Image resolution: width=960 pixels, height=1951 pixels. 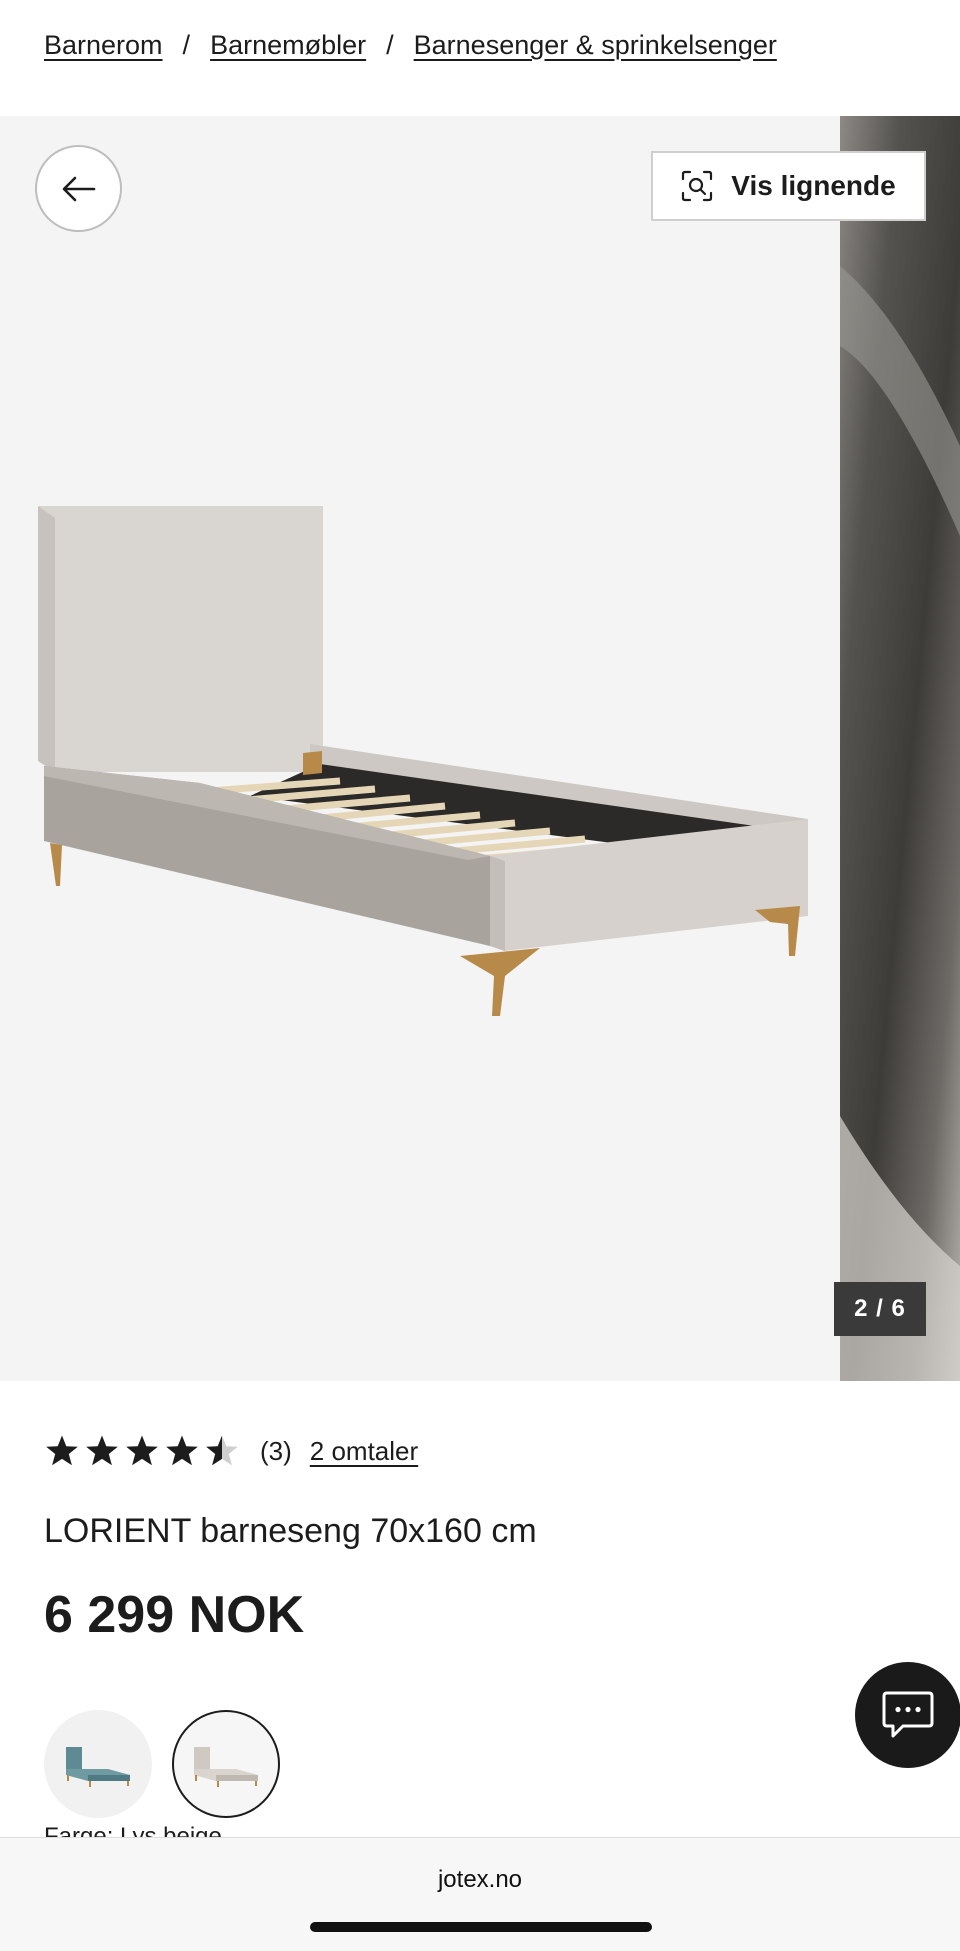 I want to click on chat-button, so click(x=907, y=1715).